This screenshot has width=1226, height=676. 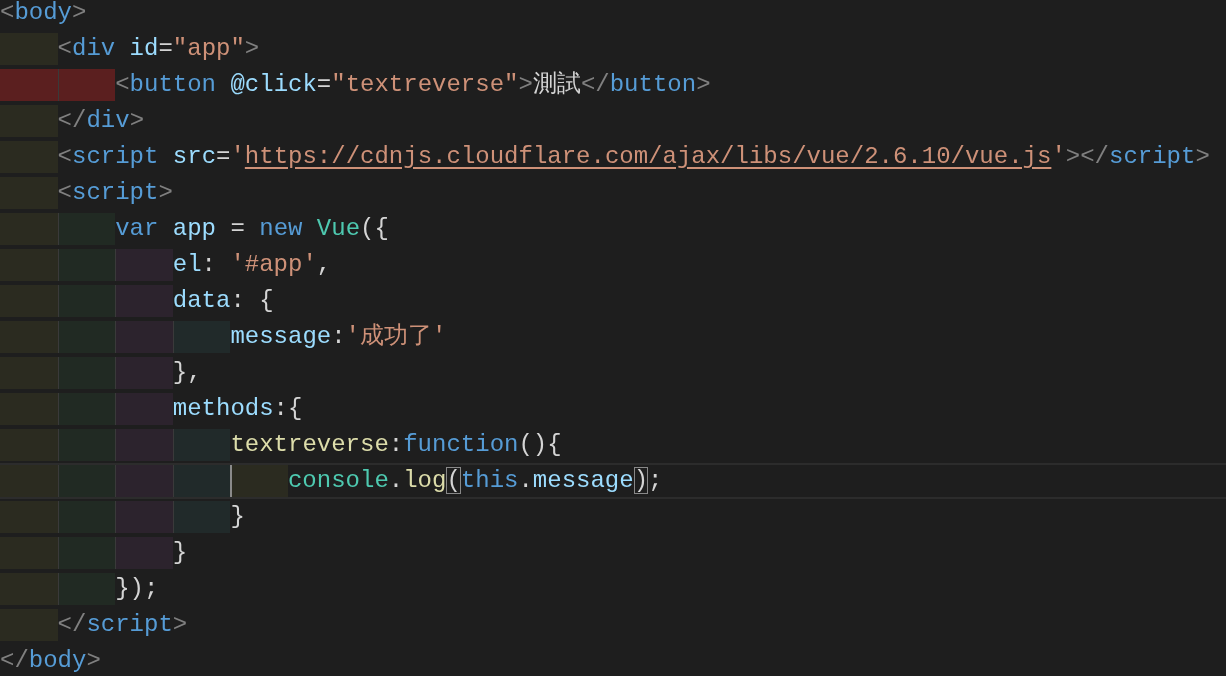 I want to click on code-line: });, so click(x=137, y=589).